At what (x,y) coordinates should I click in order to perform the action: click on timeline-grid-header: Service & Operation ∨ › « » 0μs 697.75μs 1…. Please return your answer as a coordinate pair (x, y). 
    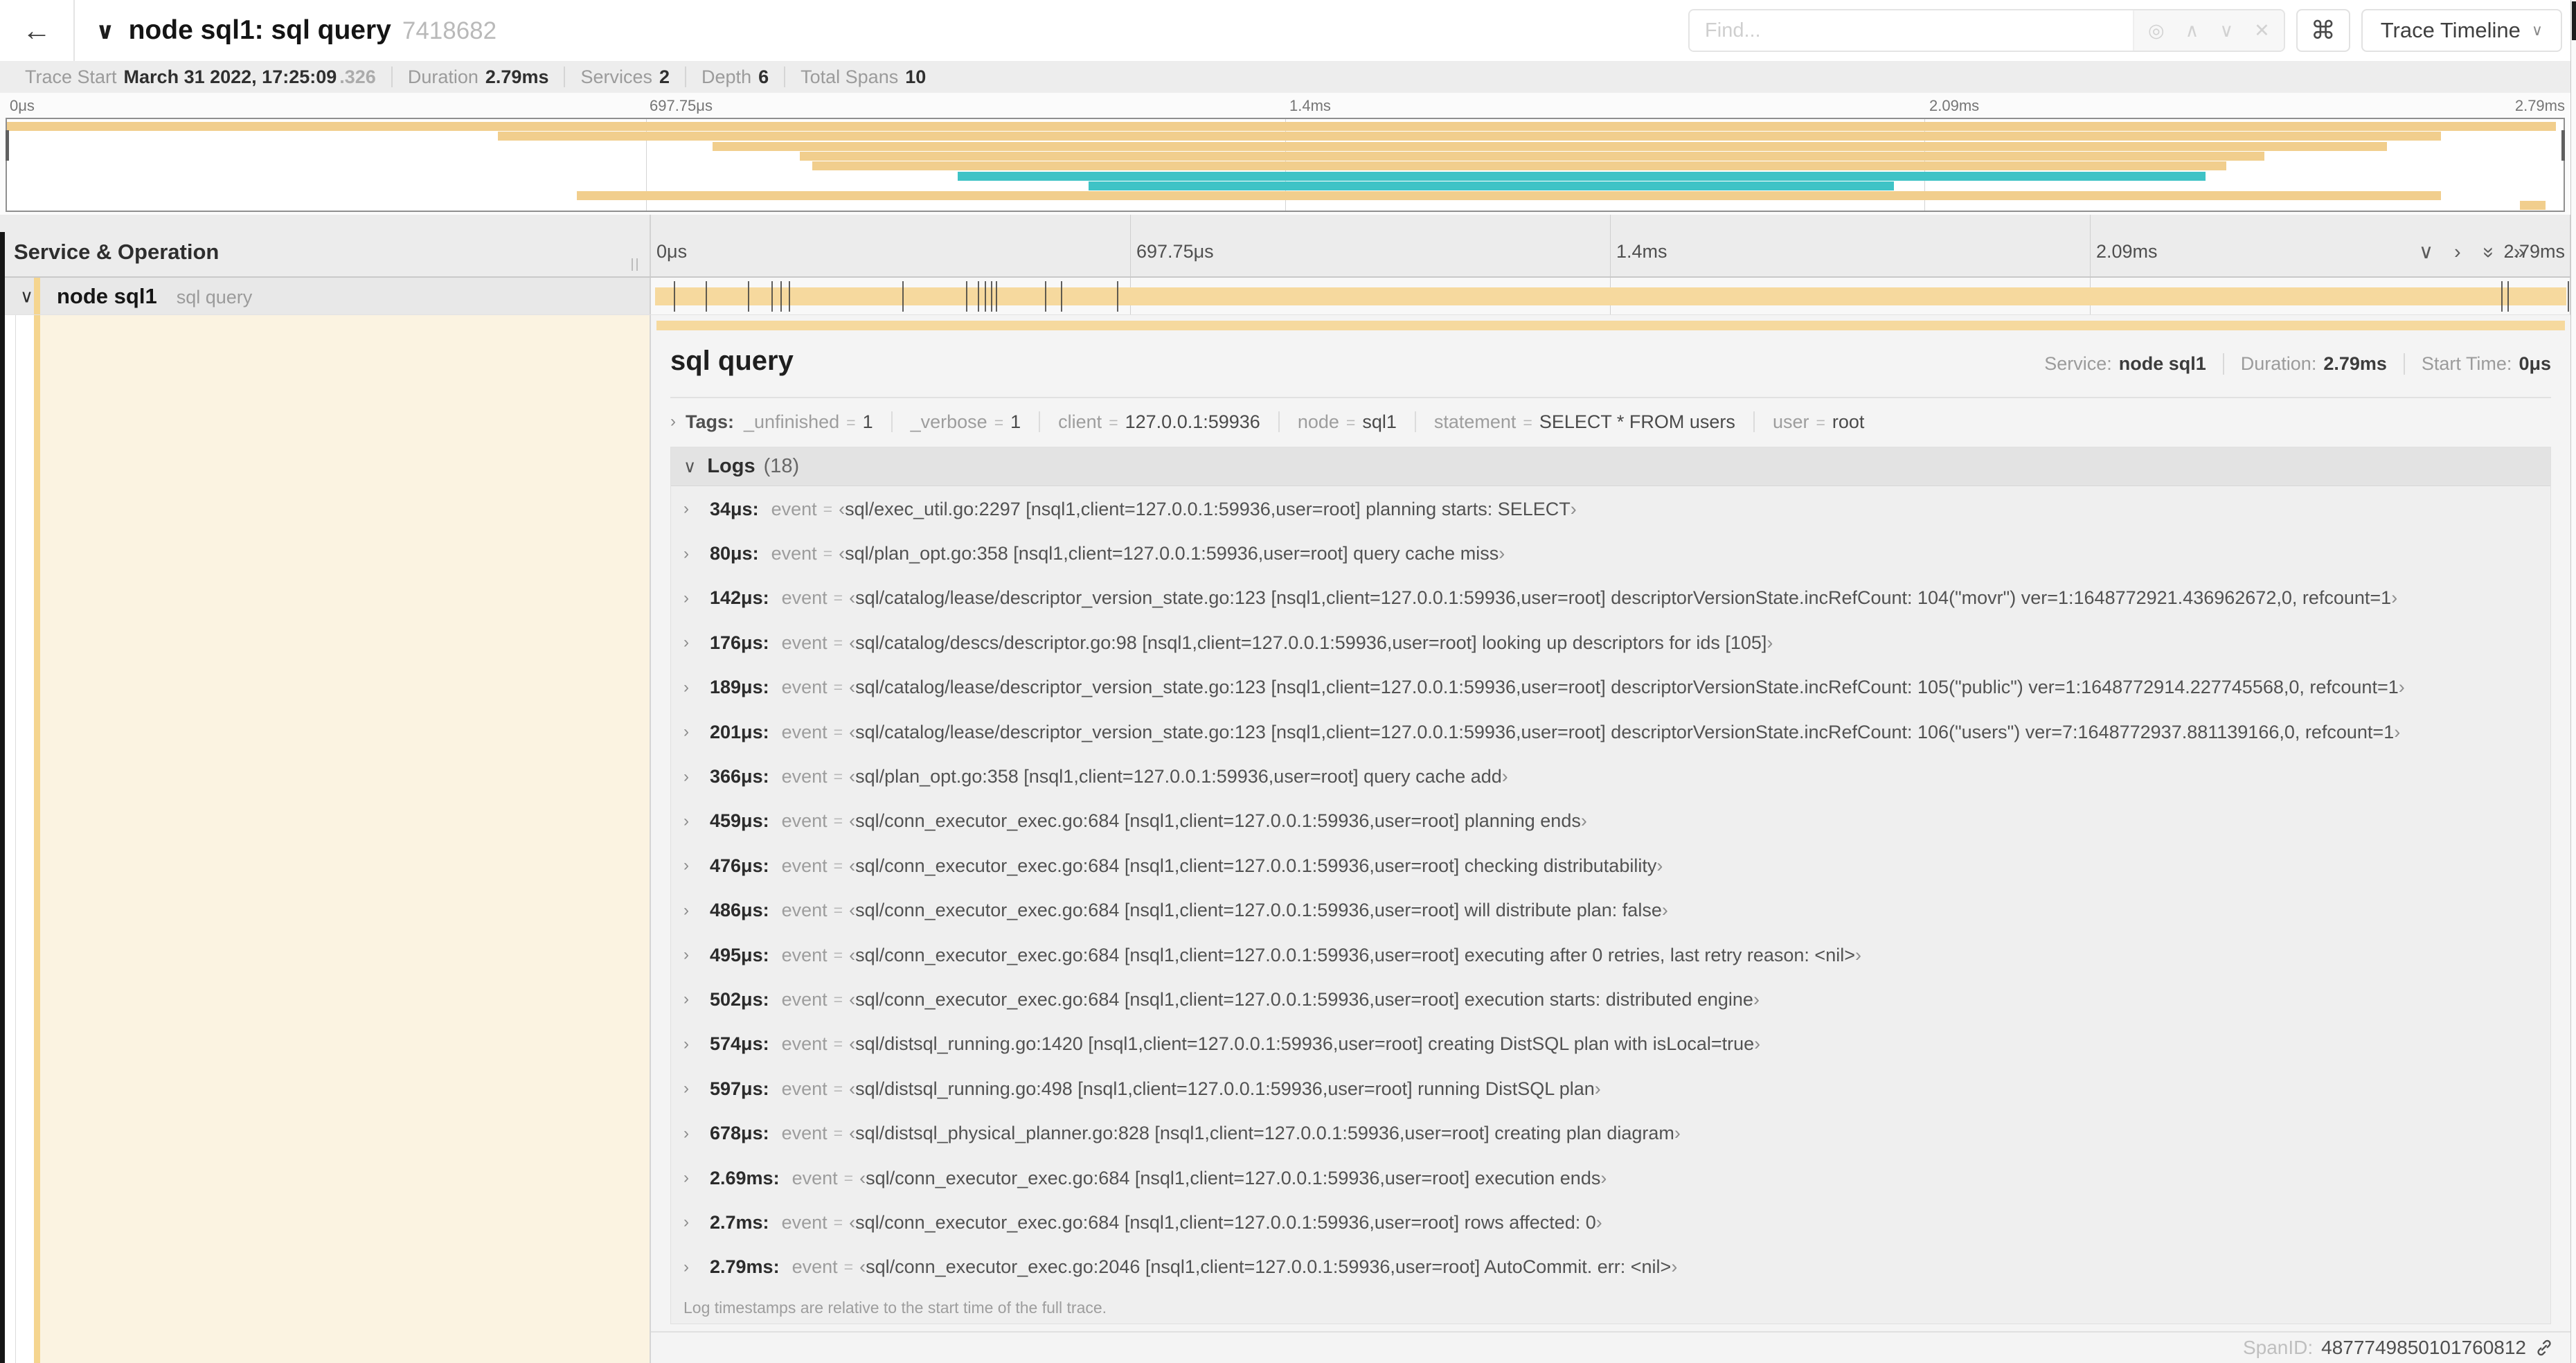
    Looking at the image, I should click on (1285, 247).